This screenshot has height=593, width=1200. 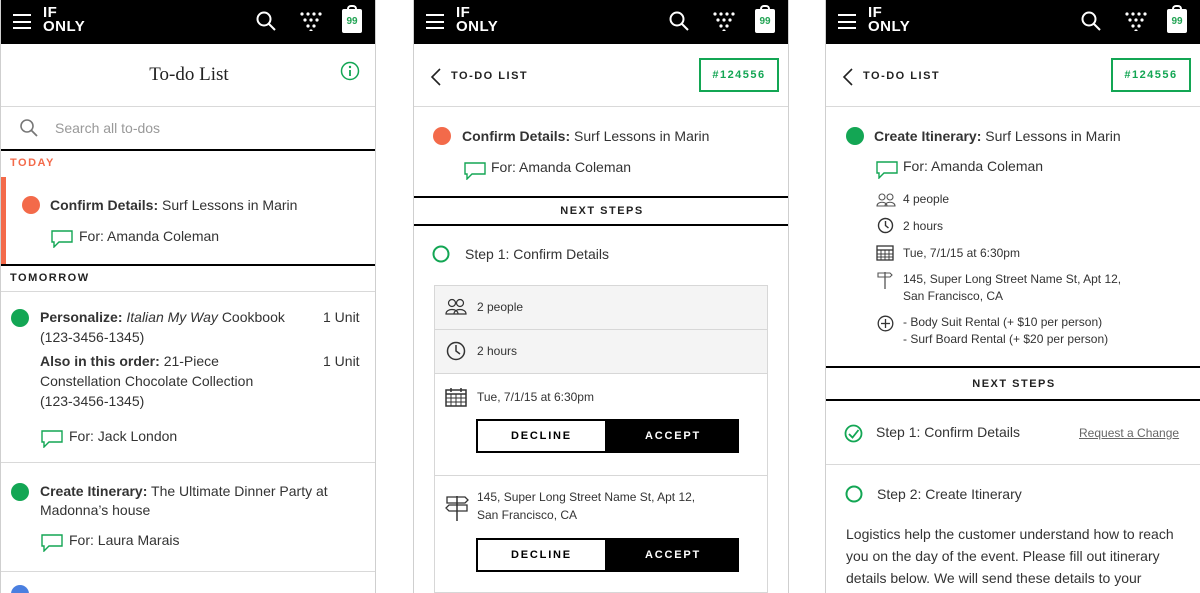 I want to click on plus-circle-icon, so click(x=885, y=323).